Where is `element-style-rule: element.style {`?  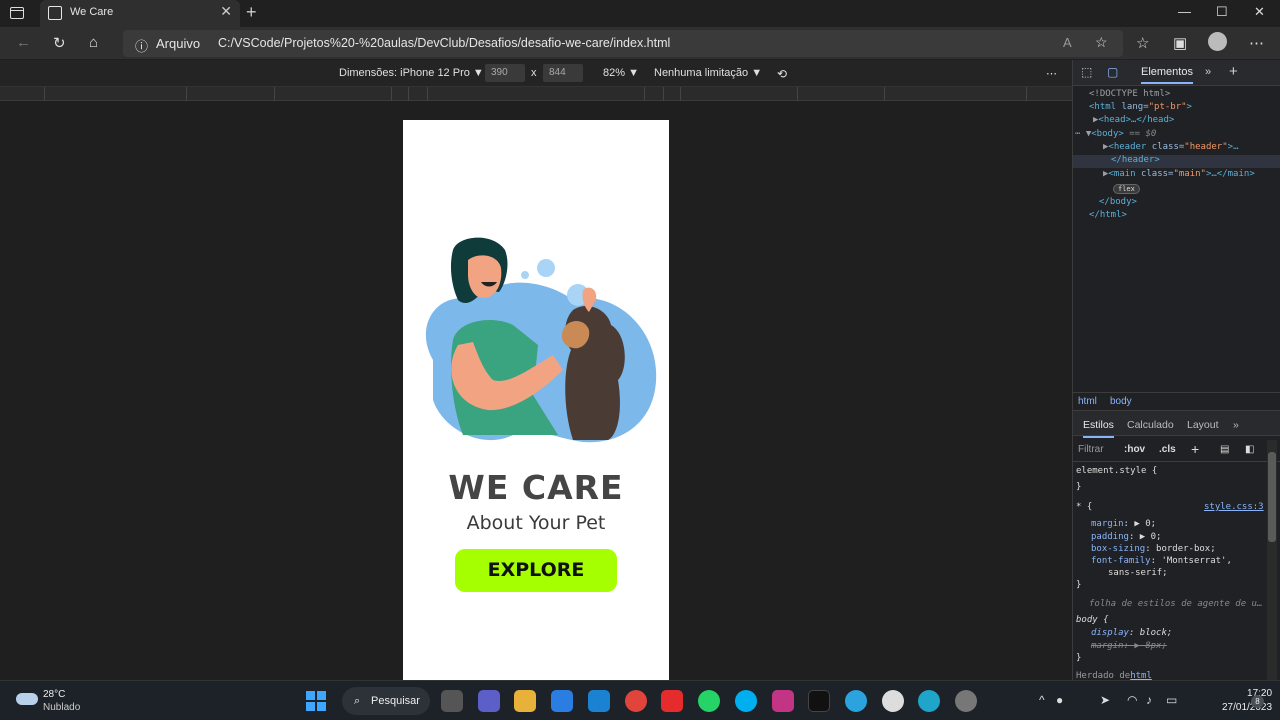
element-style-rule: element.style { is located at coordinates (1116, 471).